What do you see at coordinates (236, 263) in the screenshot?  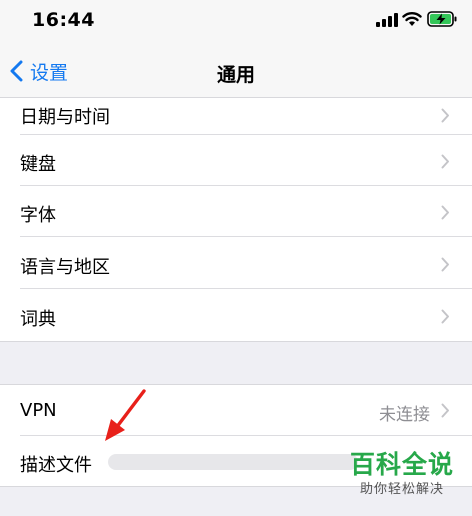 I see `settings-row-language-region: 语言与地区` at bounding box center [236, 263].